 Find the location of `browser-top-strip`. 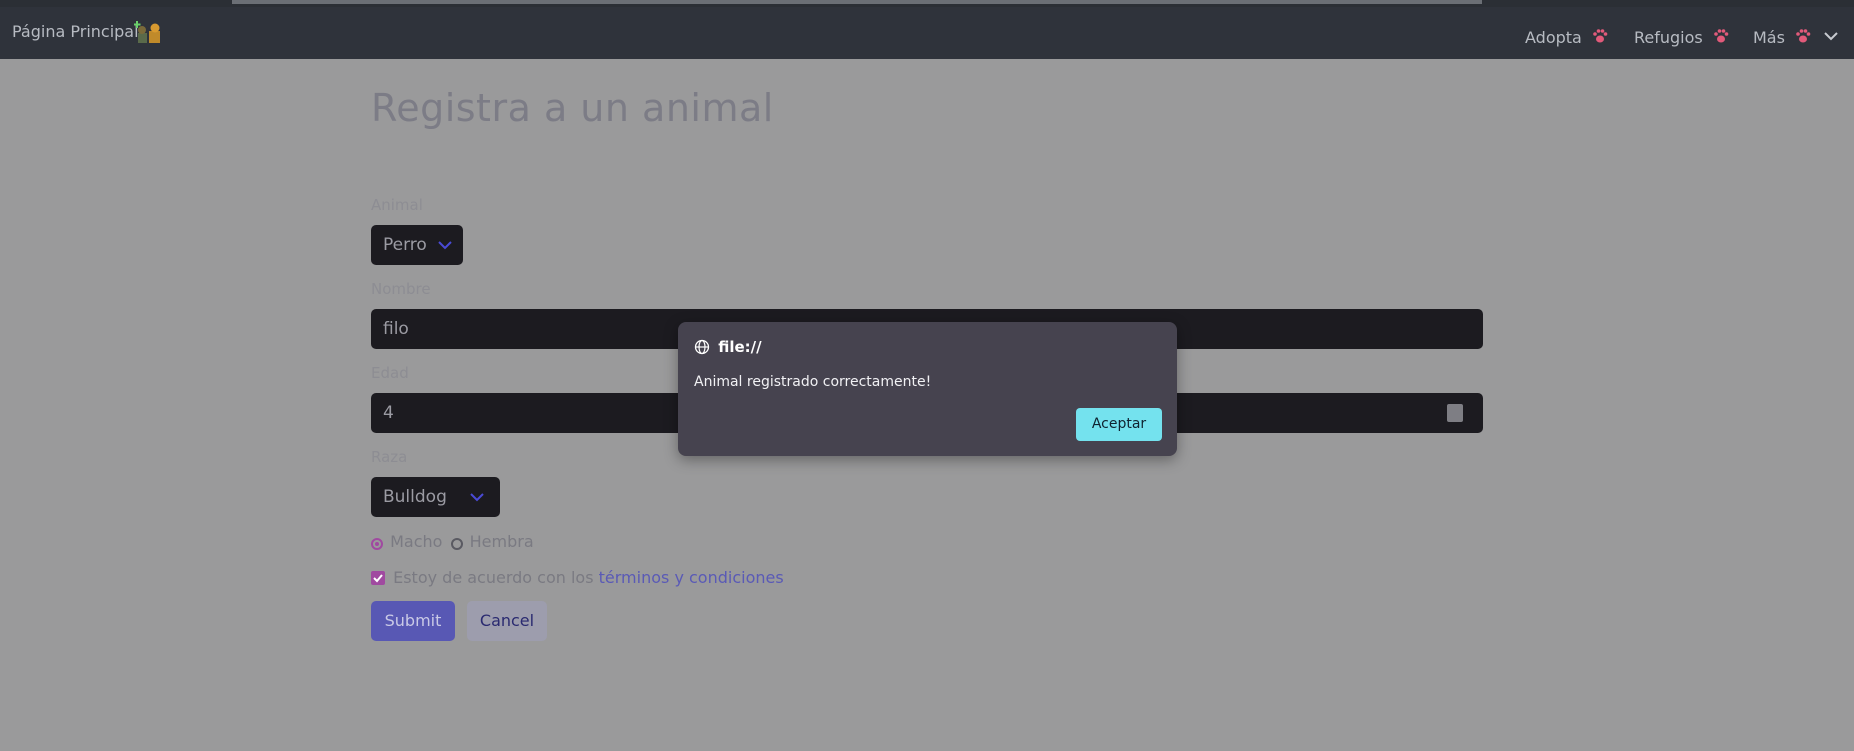

browser-top-strip is located at coordinates (927, 3).